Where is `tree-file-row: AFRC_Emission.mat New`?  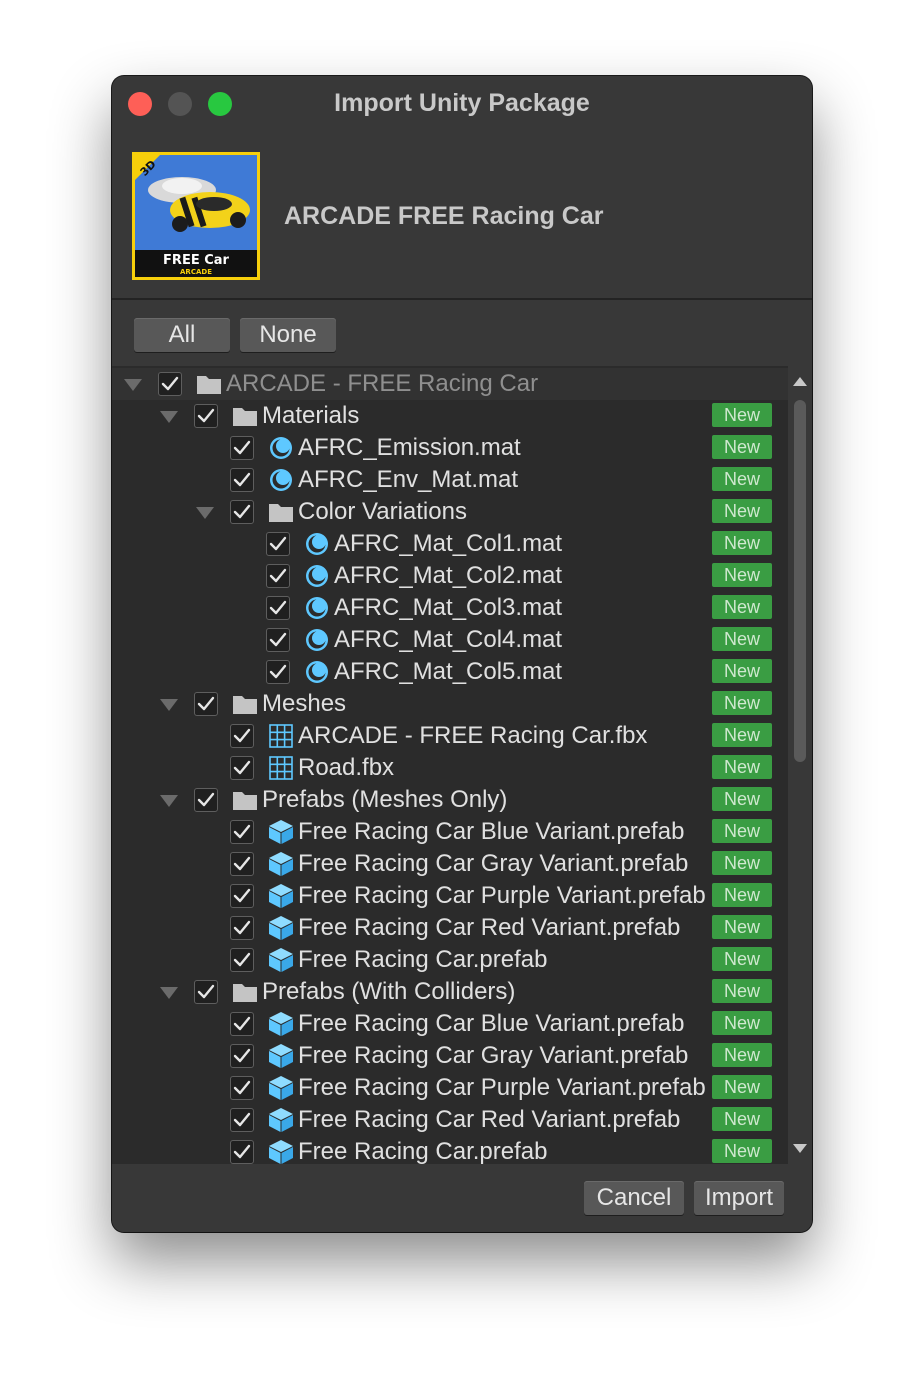
tree-file-row: AFRC_Emission.mat New is located at coordinates (450, 448).